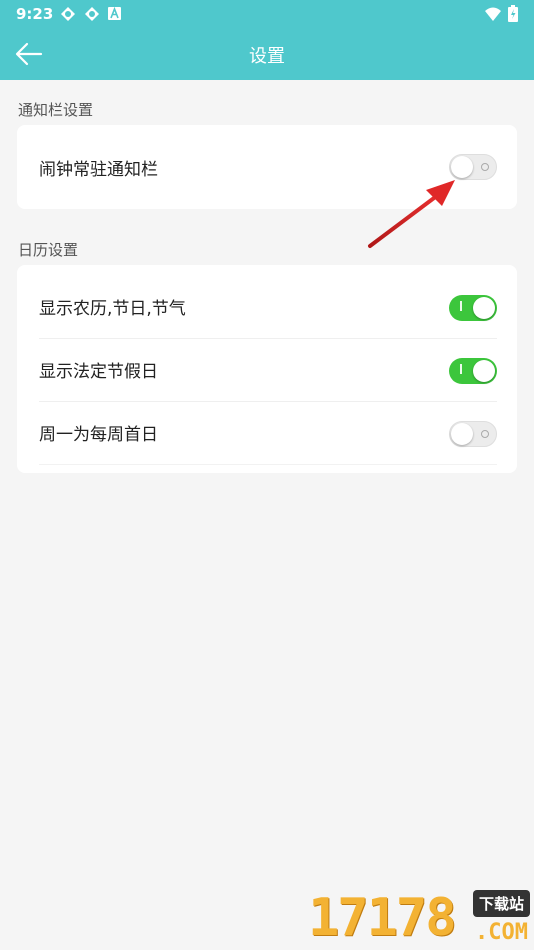  I want to click on section-label-calendar: 日历设置, so click(48, 250).